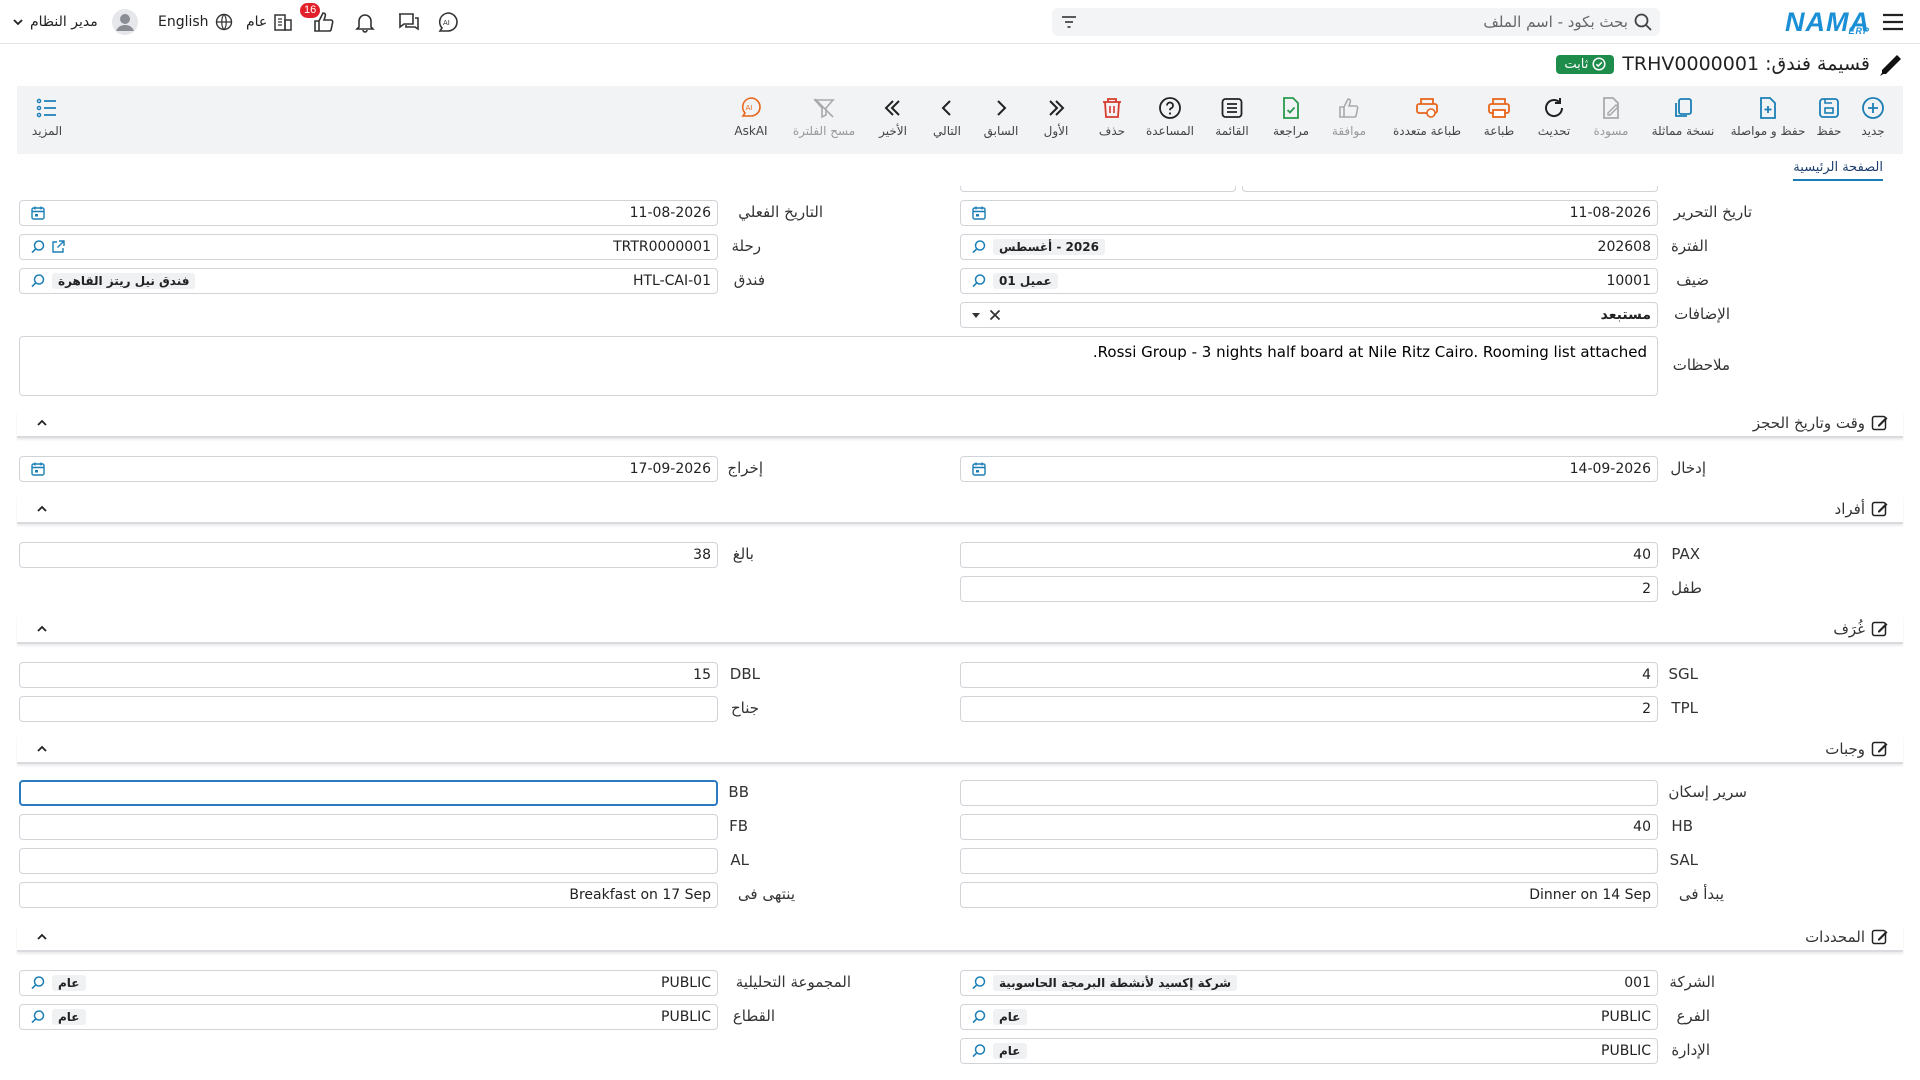 The height and width of the screenshot is (1080, 1920). I want to click on print-button: طباعة, so click(1499, 117).